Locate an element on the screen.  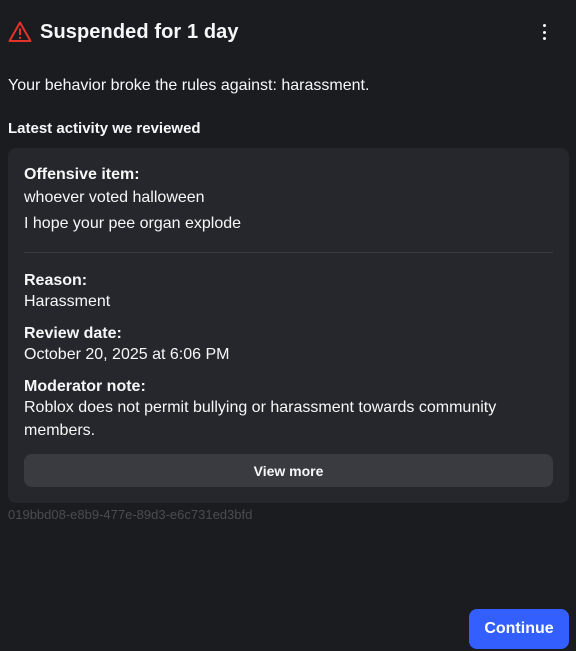
view-more-button: View more is located at coordinates (288, 470).